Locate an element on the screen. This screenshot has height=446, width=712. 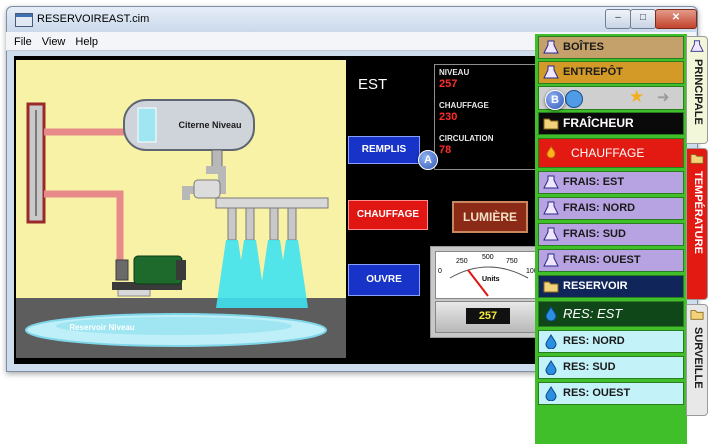
flame-icon is located at coordinates (551, 152).